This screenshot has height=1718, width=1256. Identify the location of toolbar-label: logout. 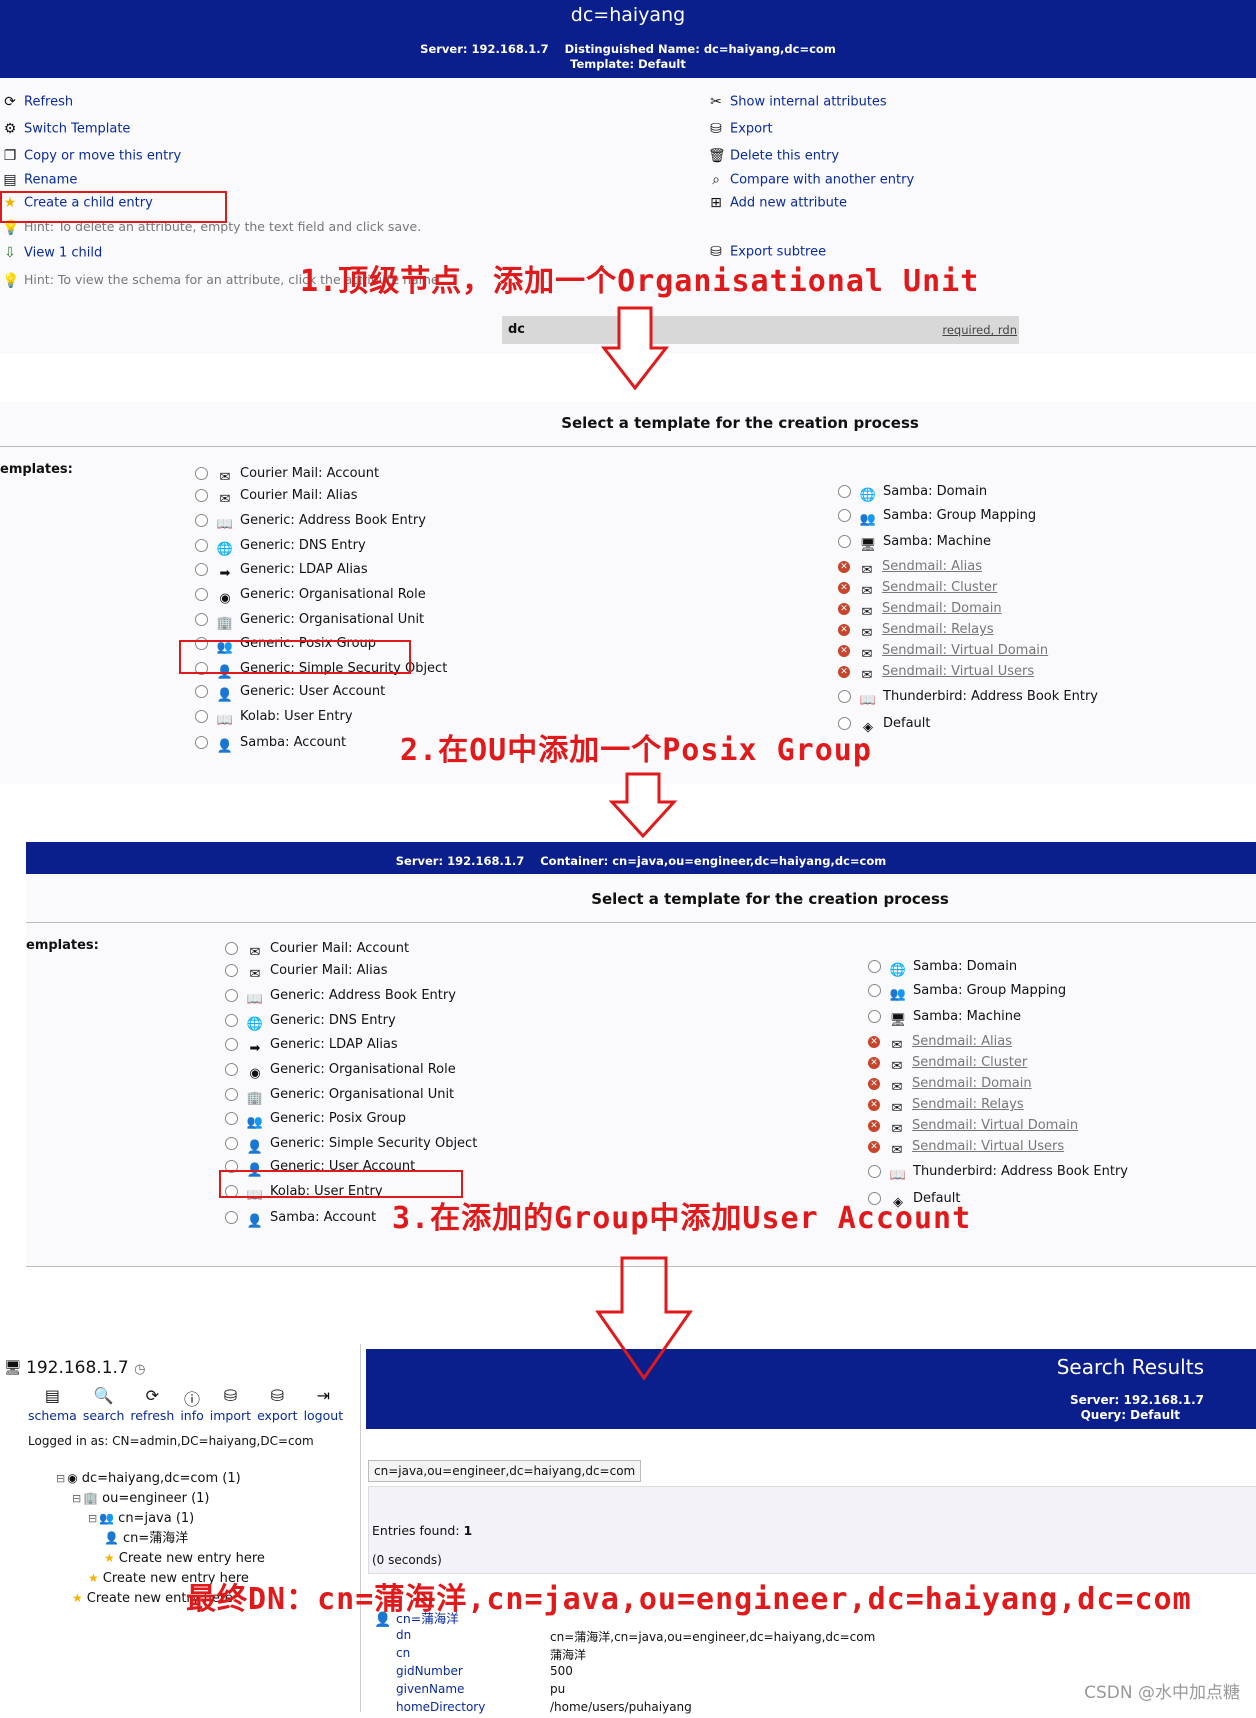
(324, 1415).